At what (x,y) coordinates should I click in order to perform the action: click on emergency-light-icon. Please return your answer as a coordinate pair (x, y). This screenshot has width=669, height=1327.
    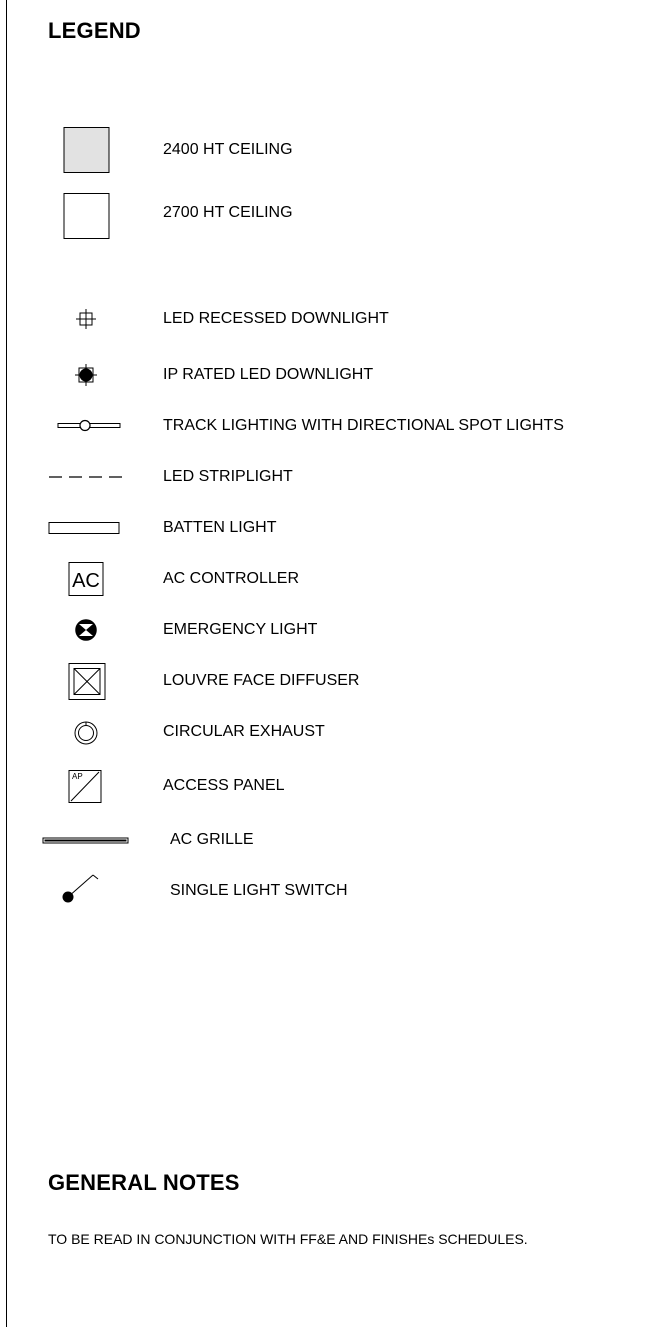
    Looking at the image, I should click on (85, 630).